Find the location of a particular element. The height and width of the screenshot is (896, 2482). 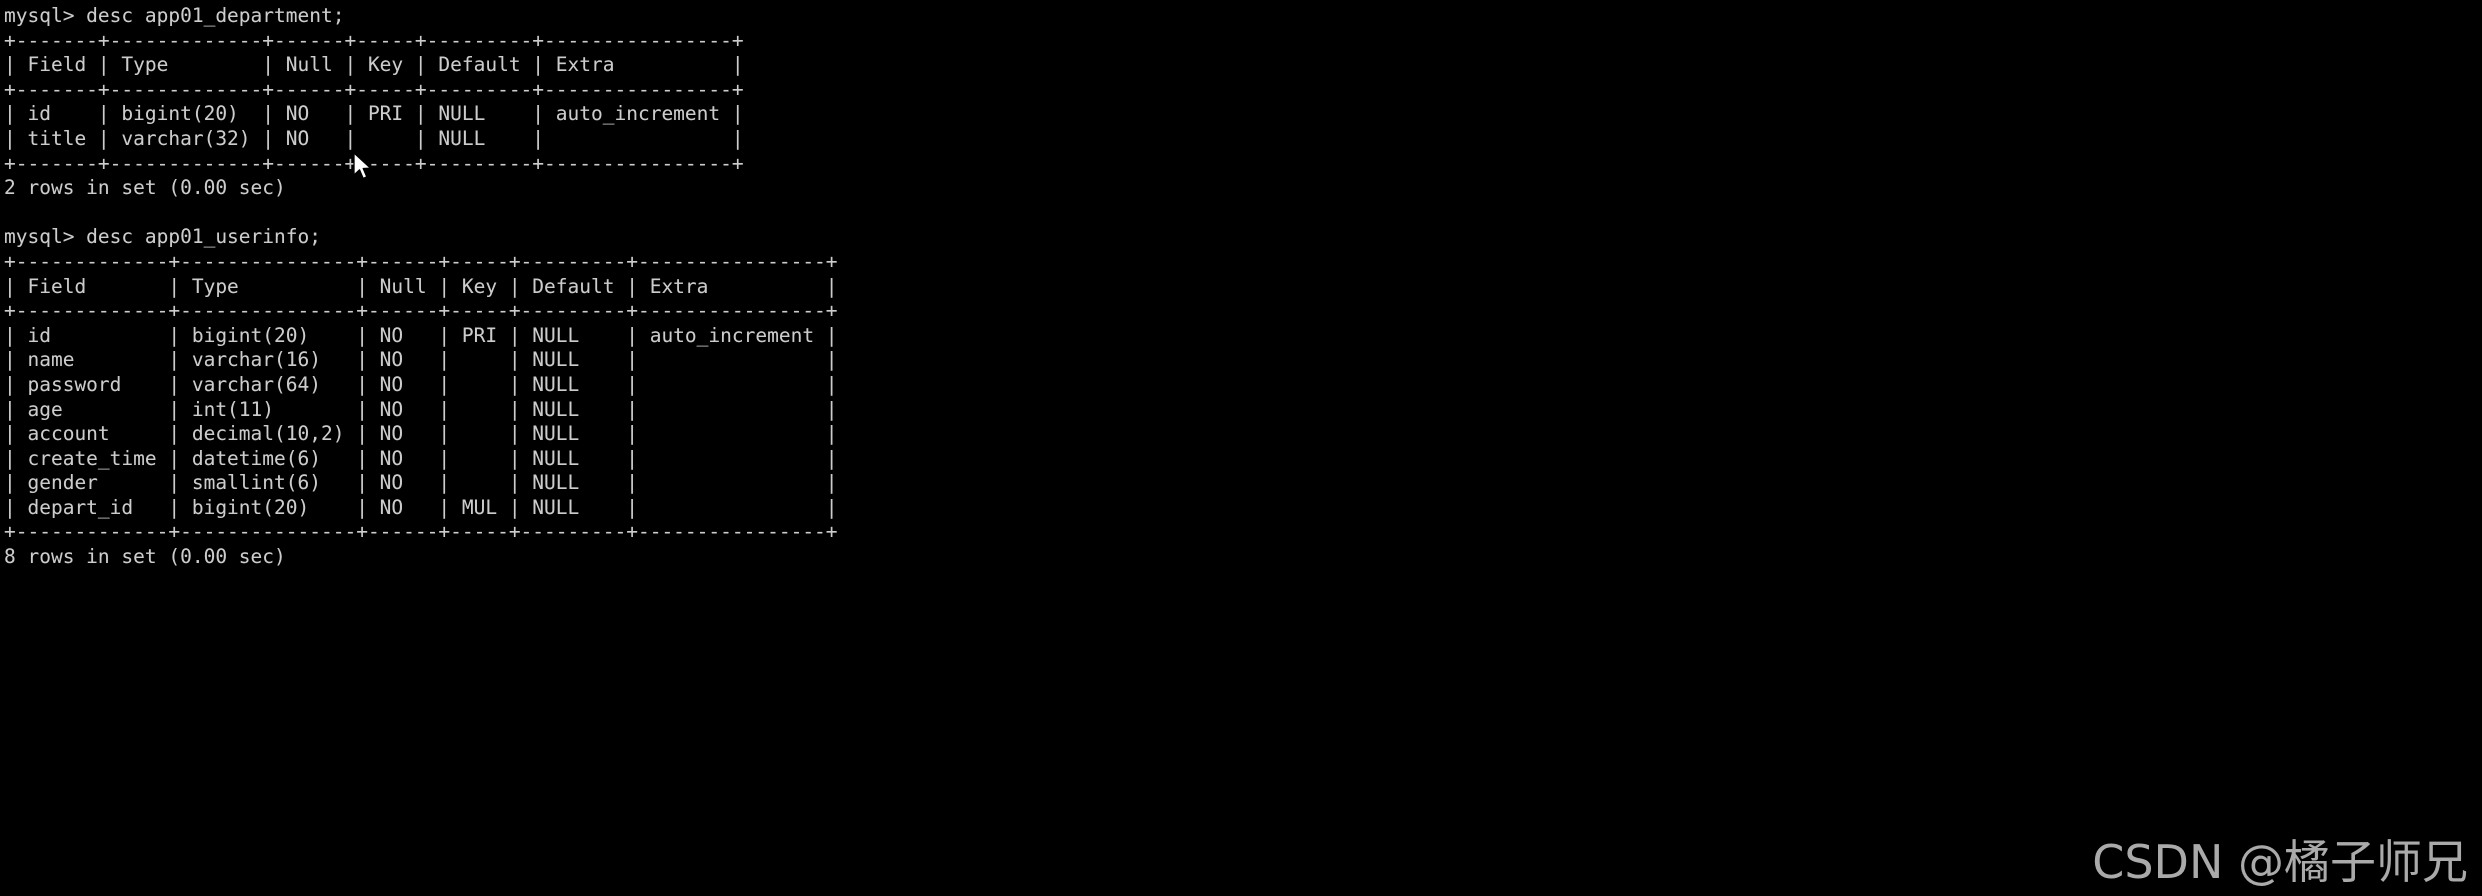

terminal-line-row-count: 2 rows in set (0.00 sec) is located at coordinates (145, 188).